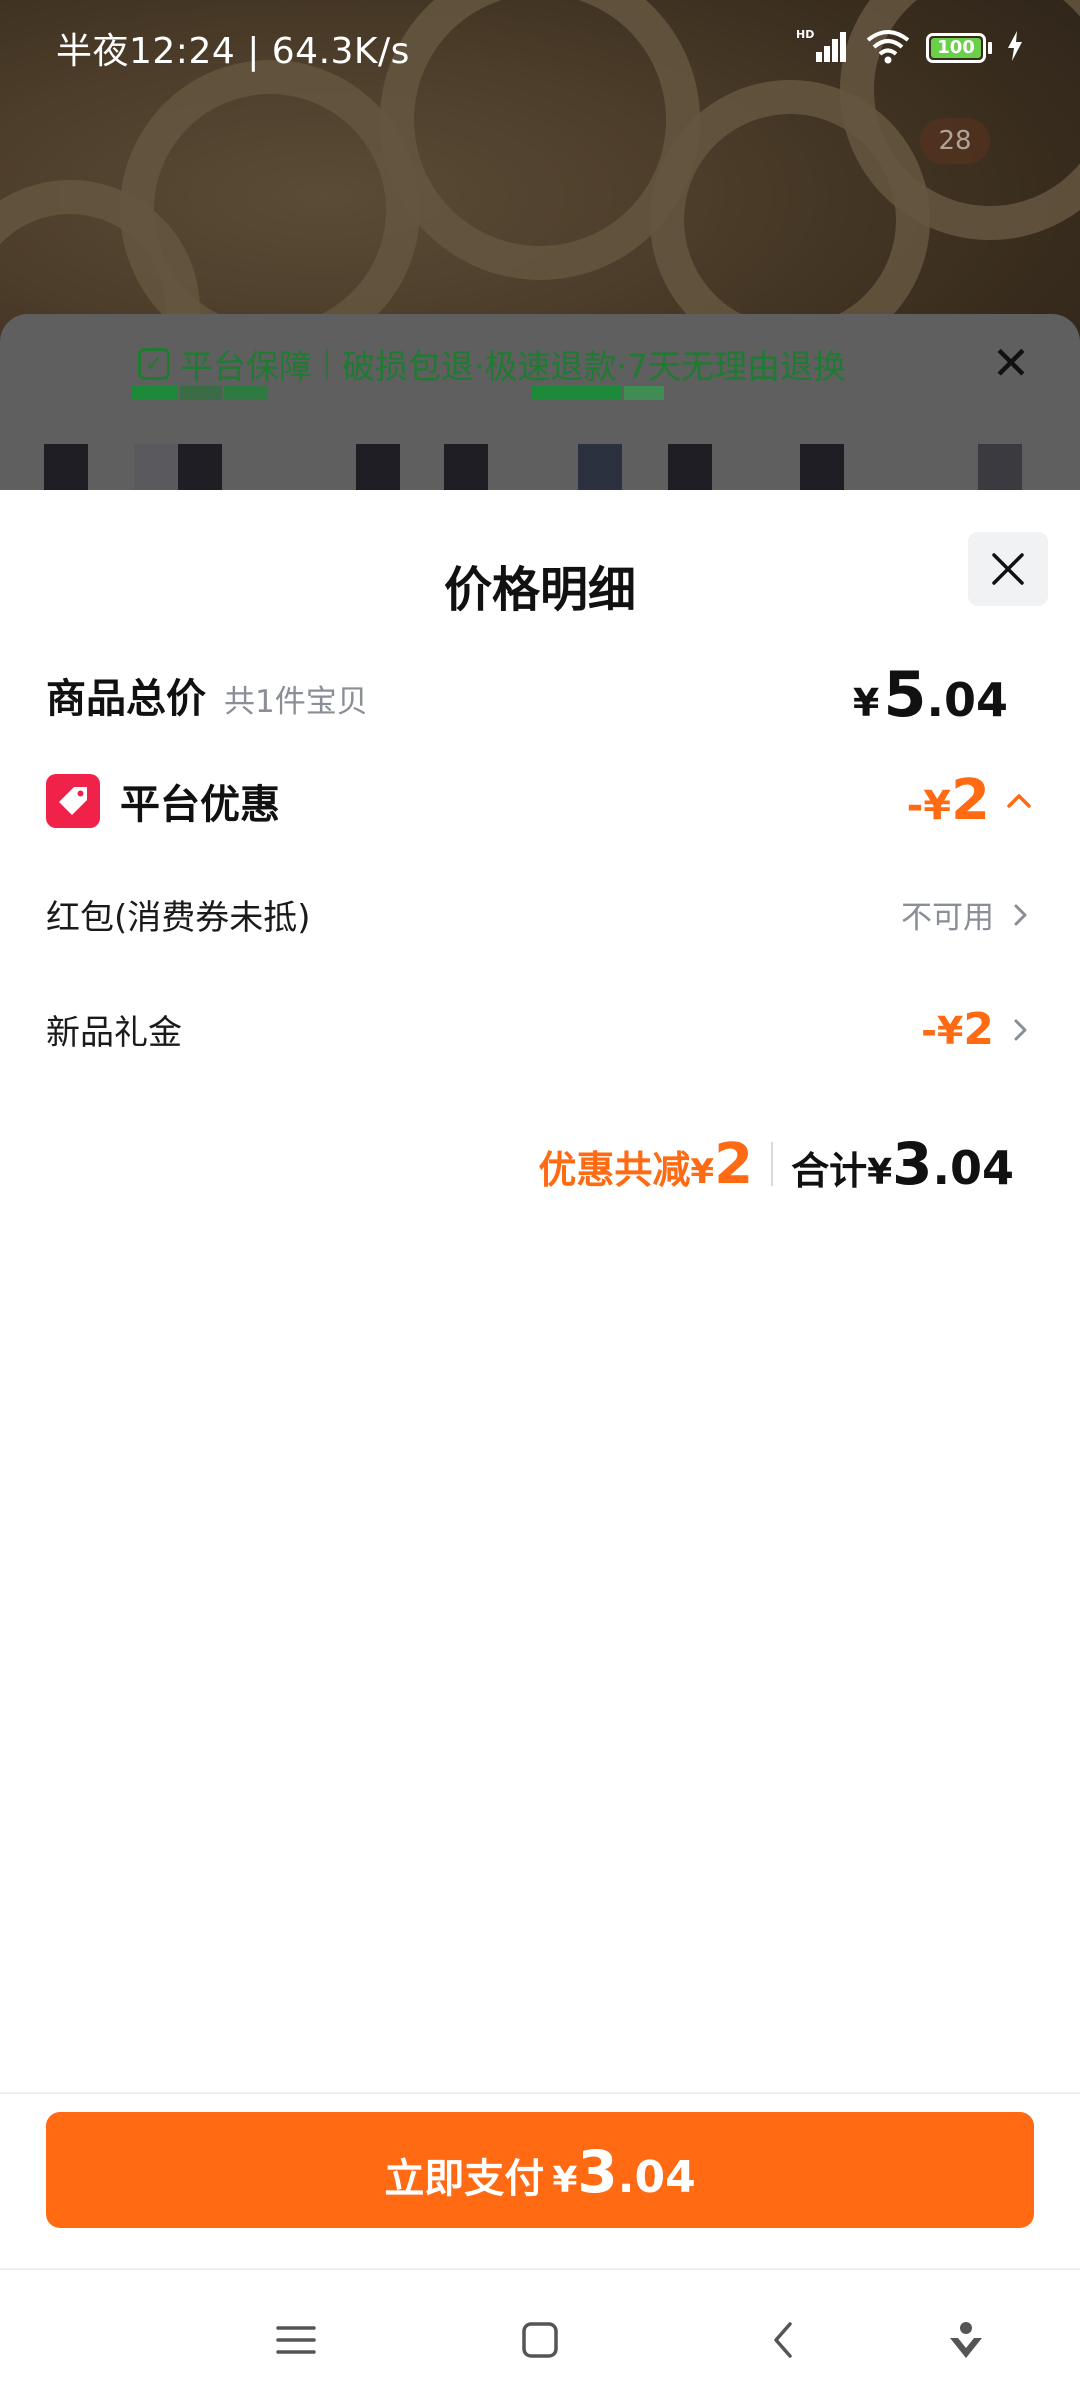 The height and width of the screenshot is (2400, 1080). Describe the element at coordinates (1019, 801) in the screenshot. I see `chevron-up-icon` at that location.